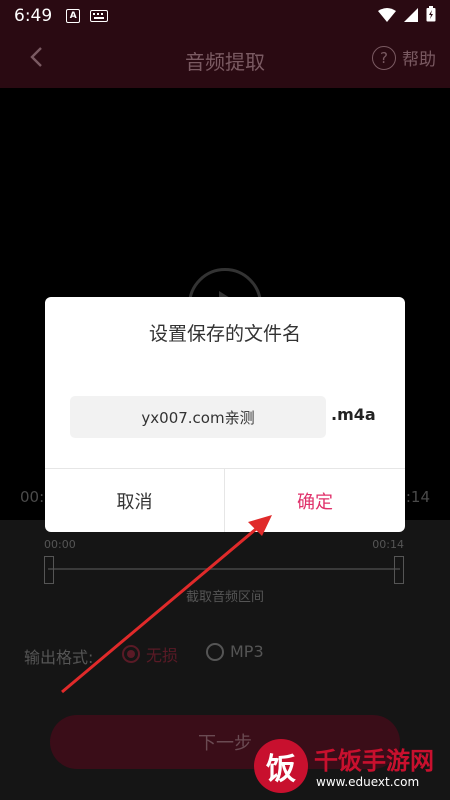  What do you see at coordinates (60, 544) in the screenshot?
I see `timeline-start-time: 00:00` at bounding box center [60, 544].